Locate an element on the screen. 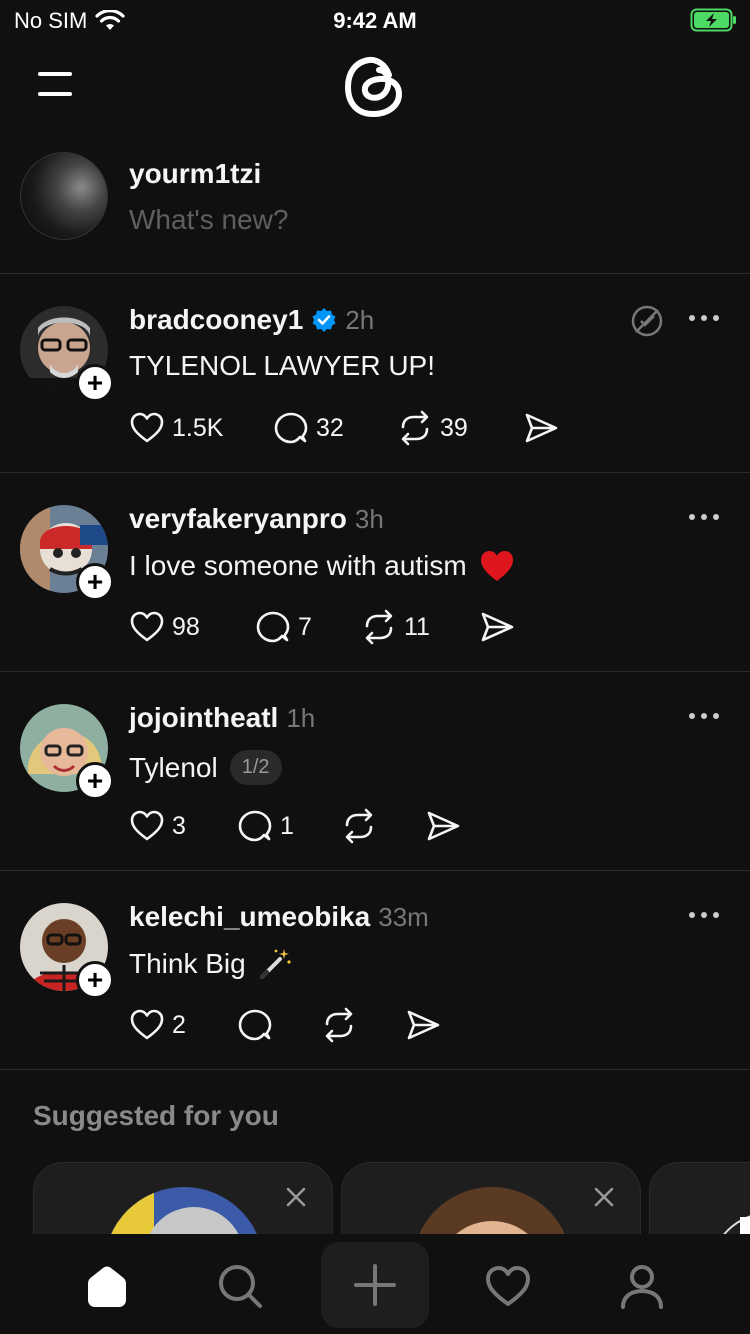 The height and width of the screenshot is (1334, 750). compose-input: What's new? is located at coordinates (208, 220).